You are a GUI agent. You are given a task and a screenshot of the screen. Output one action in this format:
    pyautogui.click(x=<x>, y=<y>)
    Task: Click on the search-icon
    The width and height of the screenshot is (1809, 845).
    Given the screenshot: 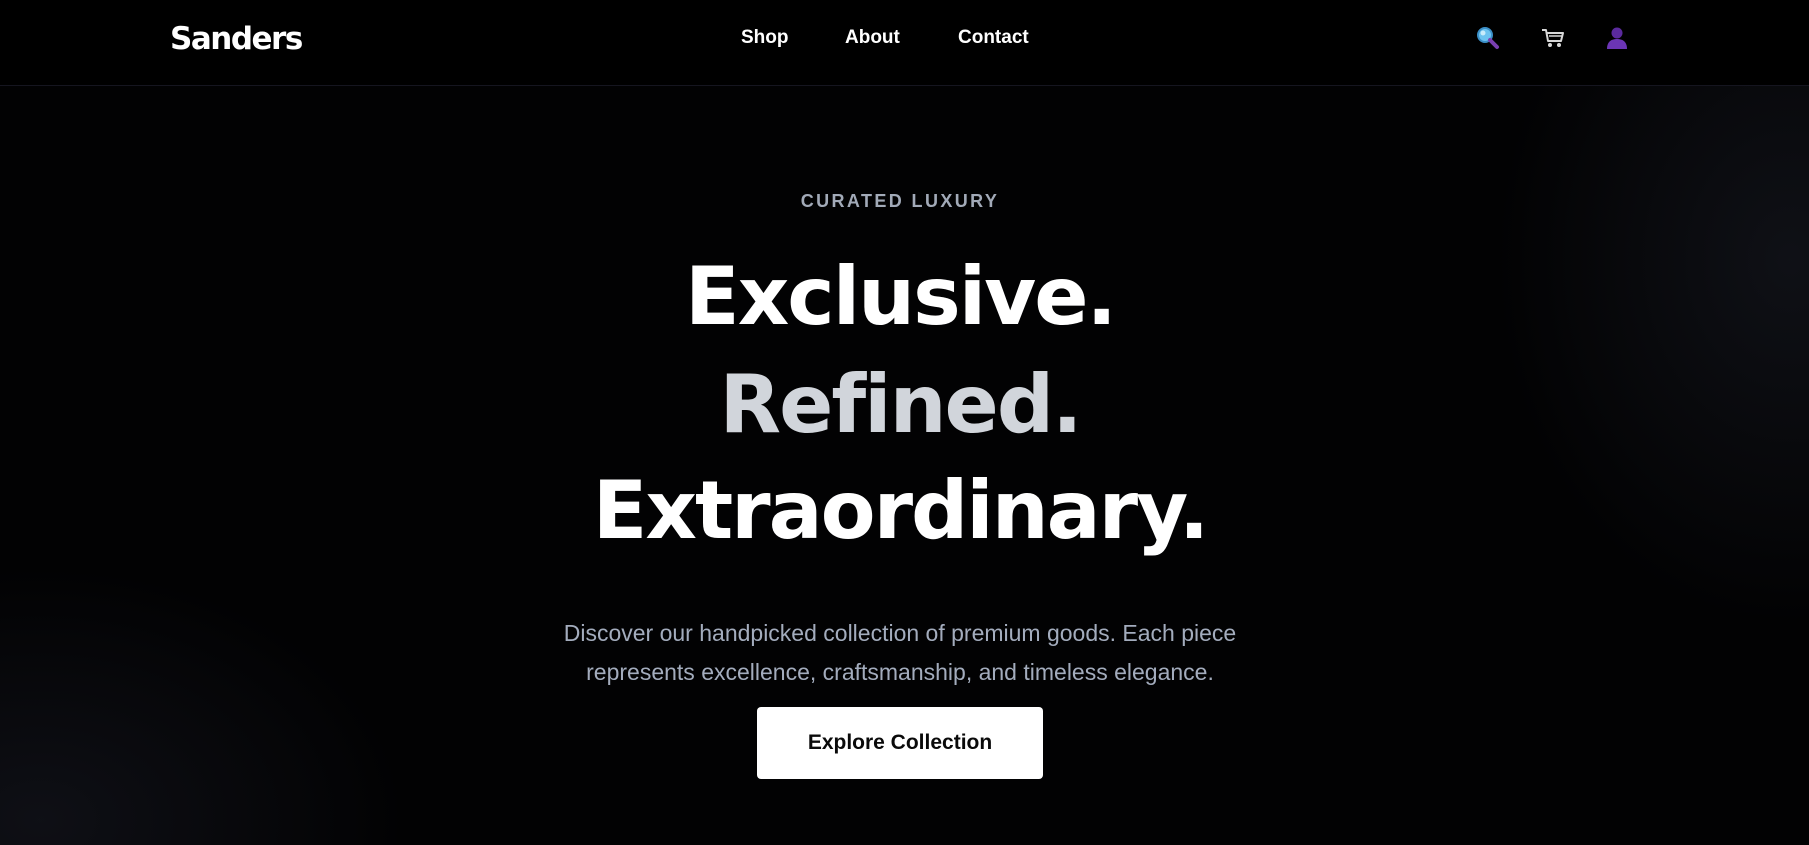 What is the action you would take?
    pyautogui.click(x=1488, y=38)
    